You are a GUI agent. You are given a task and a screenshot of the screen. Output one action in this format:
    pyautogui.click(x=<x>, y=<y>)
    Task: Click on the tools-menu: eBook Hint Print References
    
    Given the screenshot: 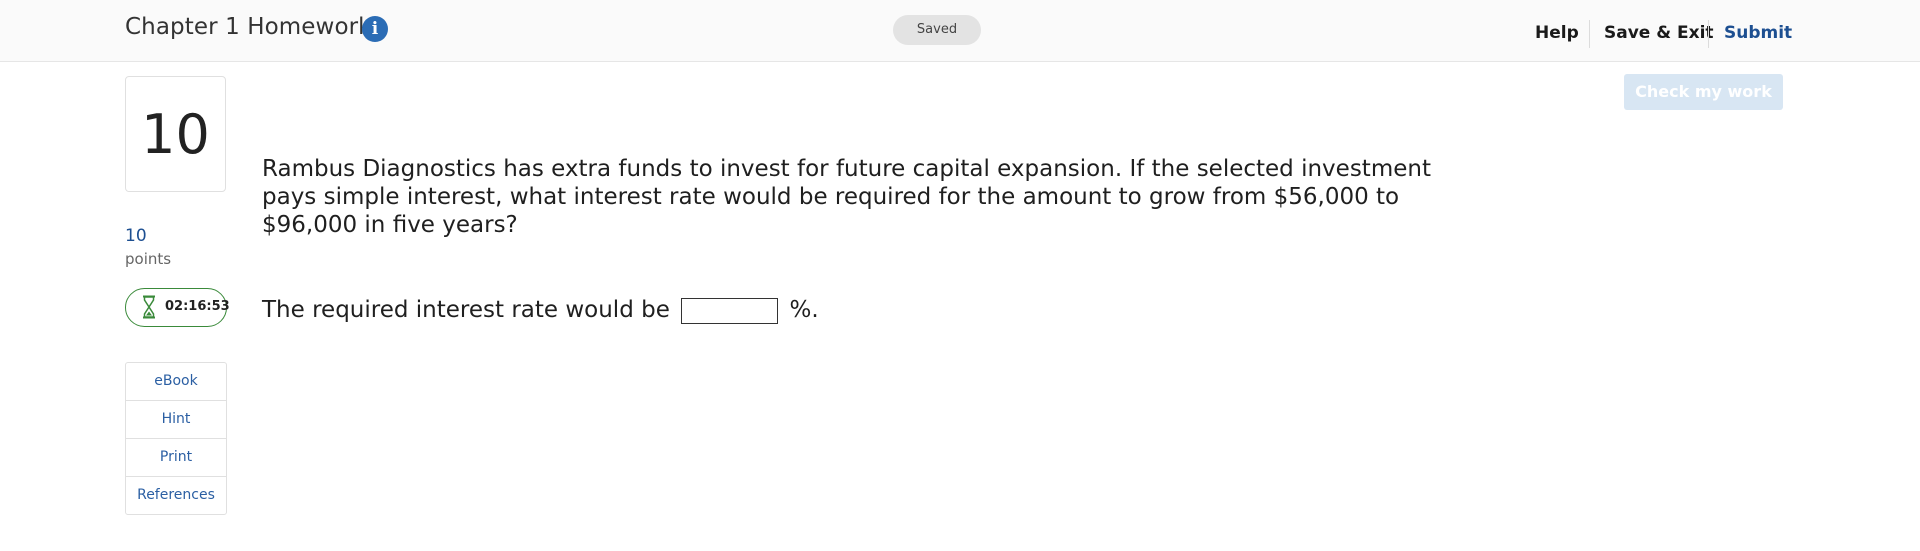 What is the action you would take?
    pyautogui.click(x=176, y=438)
    